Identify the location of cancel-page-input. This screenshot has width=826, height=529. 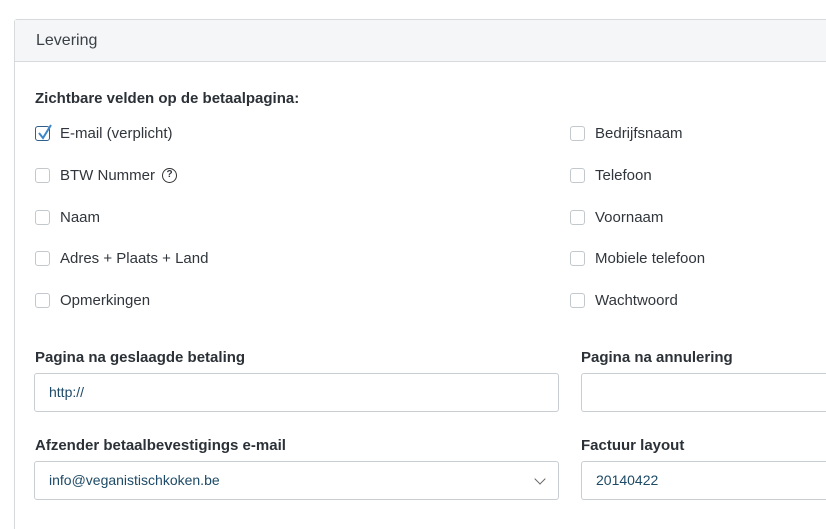
(703, 392).